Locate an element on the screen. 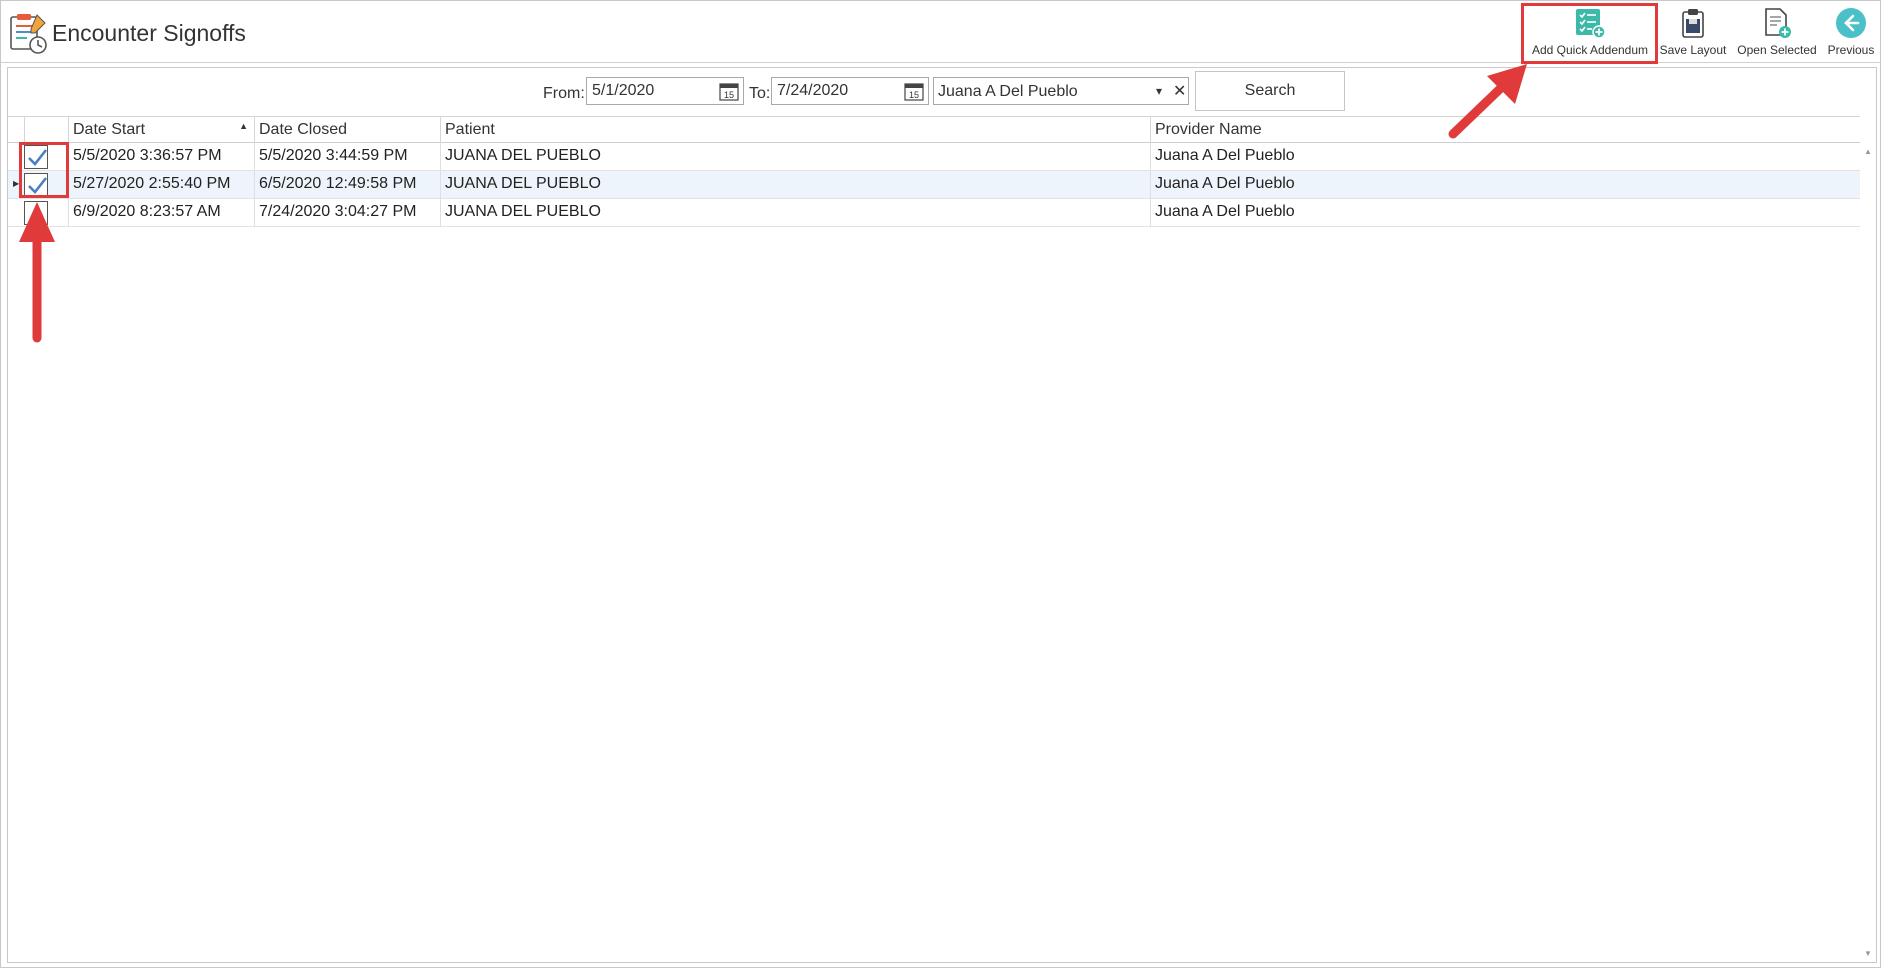 The width and height of the screenshot is (1881, 968). previous-button: Previous is located at coordinates (1851, 32).